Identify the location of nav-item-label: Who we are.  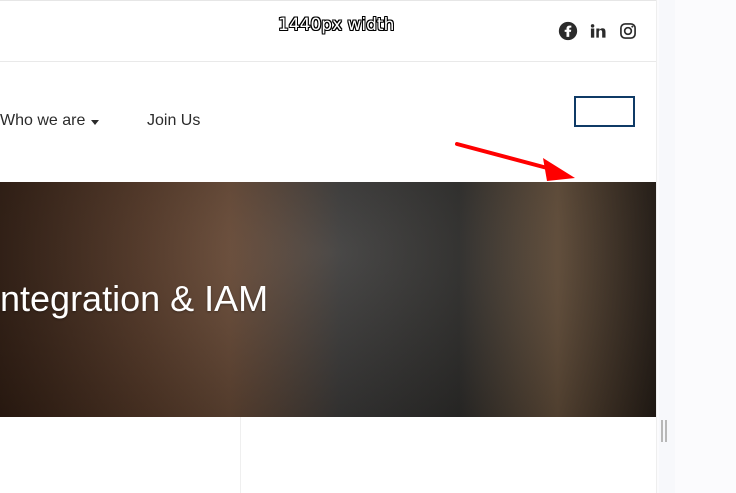
(43, 120).